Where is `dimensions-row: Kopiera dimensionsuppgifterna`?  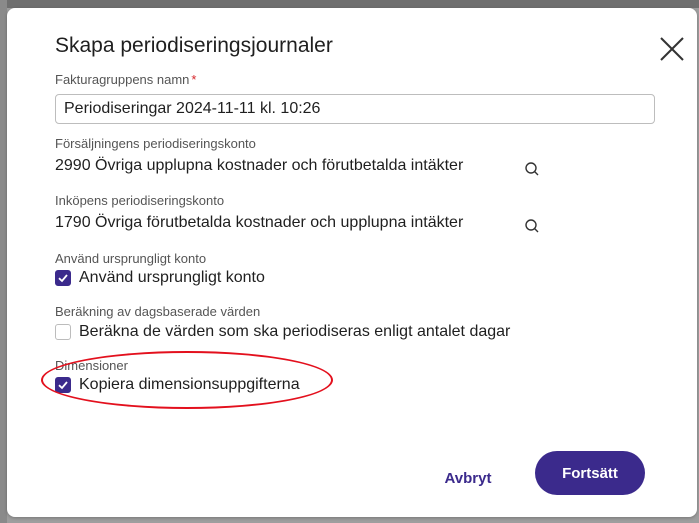
dimensions-row: Kopiera dimensionsuppgifterna is located at coordinates (177, 385).